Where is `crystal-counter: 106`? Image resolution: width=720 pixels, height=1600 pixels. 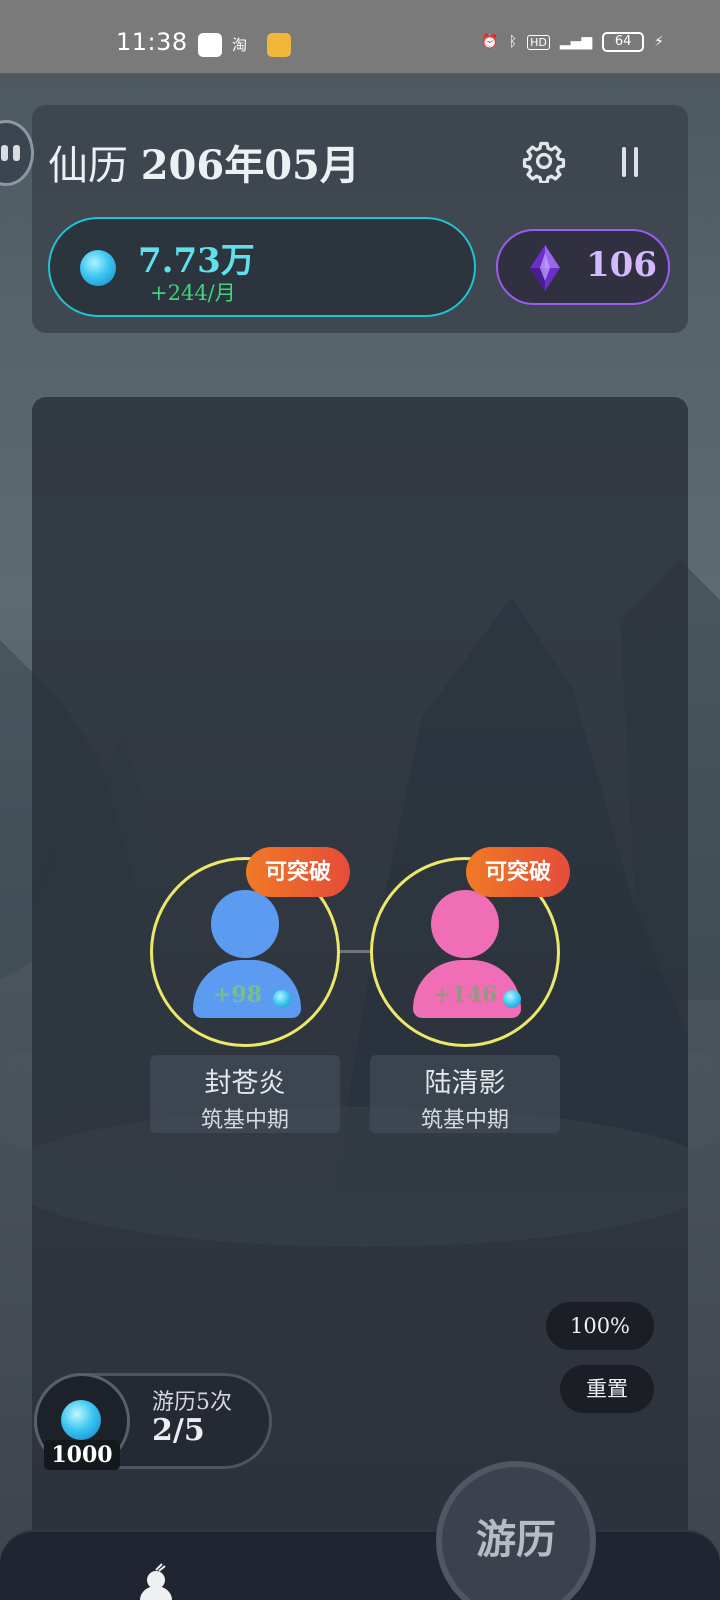
crystal-counter: 106 is located at coordinates (583, 267).